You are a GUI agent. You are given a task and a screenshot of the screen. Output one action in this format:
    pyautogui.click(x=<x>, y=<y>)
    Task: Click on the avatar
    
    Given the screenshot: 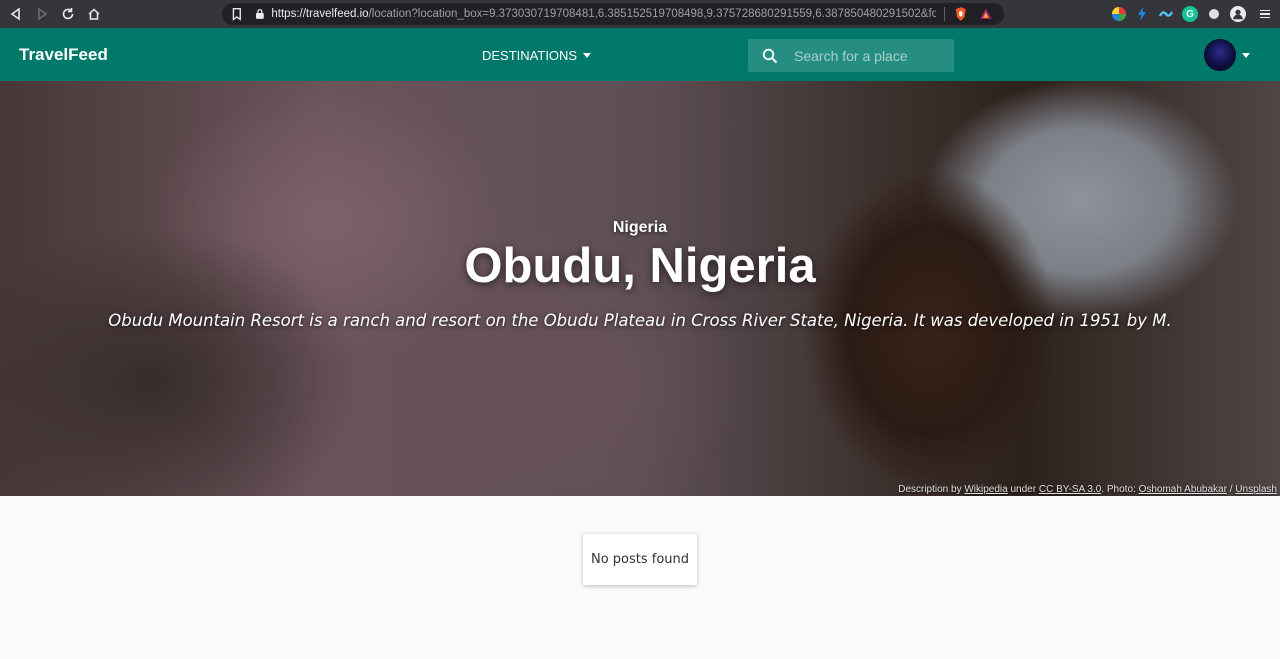 What is the action you would take?
    pyautogui.click(x=1220, y=55)
    